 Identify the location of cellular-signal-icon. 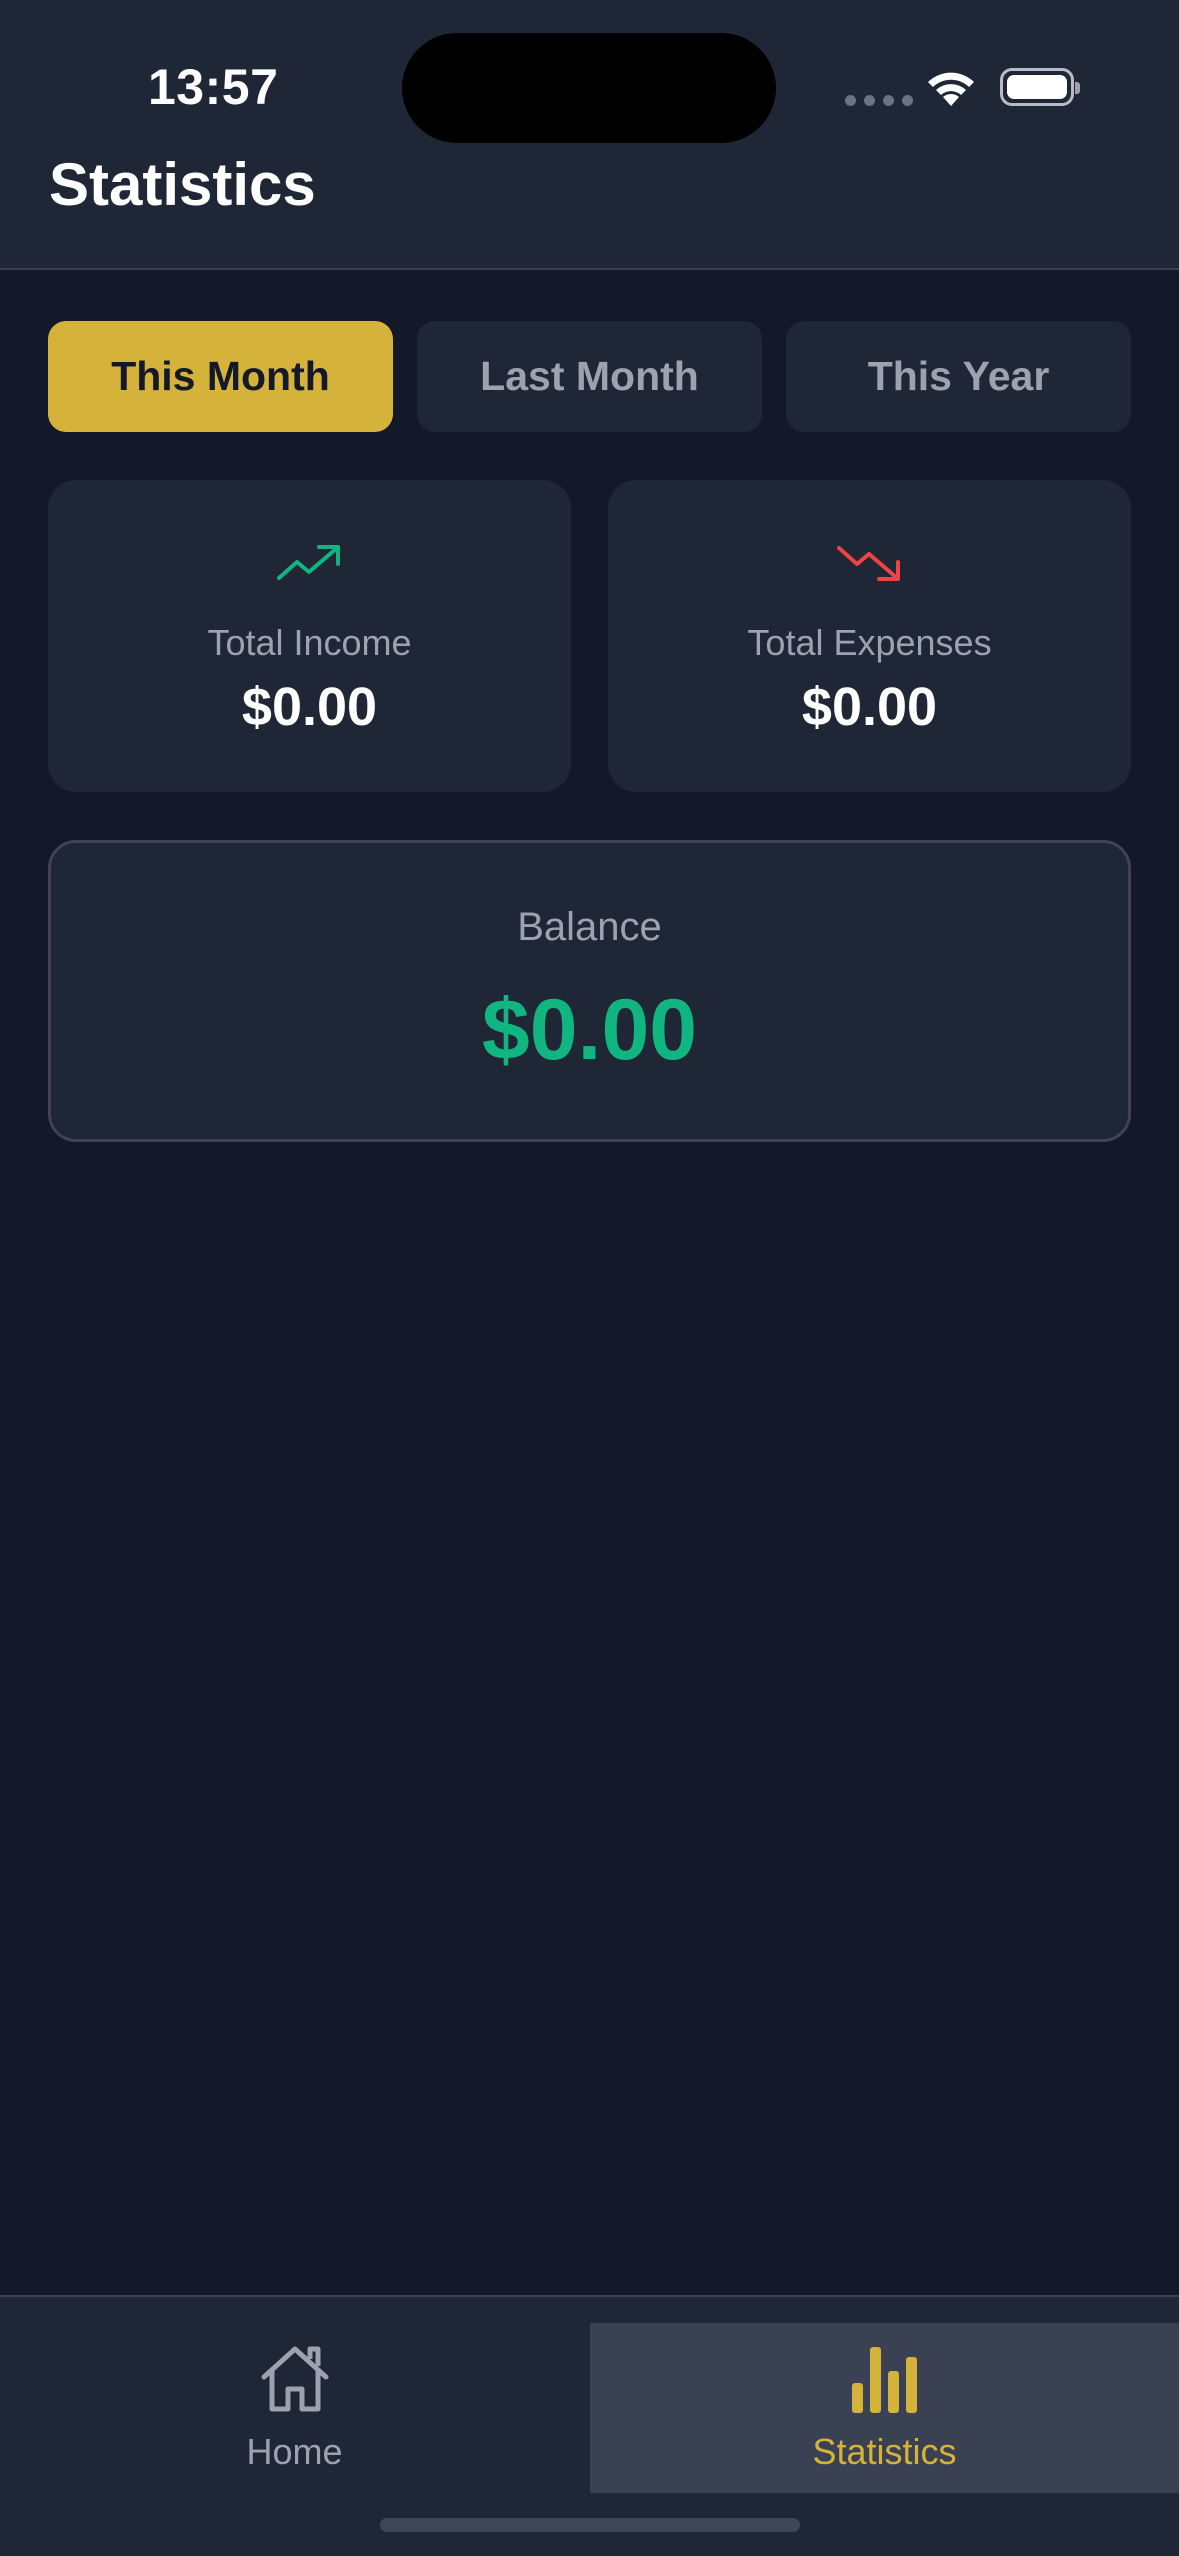
(879, 100).